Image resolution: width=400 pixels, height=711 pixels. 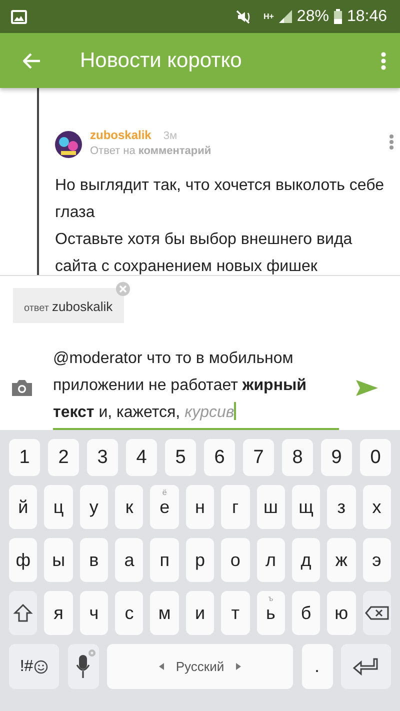 What do you see at coordinates (164, 613) in the screenshot?
I see `keyboard-key: м` at bounding box center [164, 613].